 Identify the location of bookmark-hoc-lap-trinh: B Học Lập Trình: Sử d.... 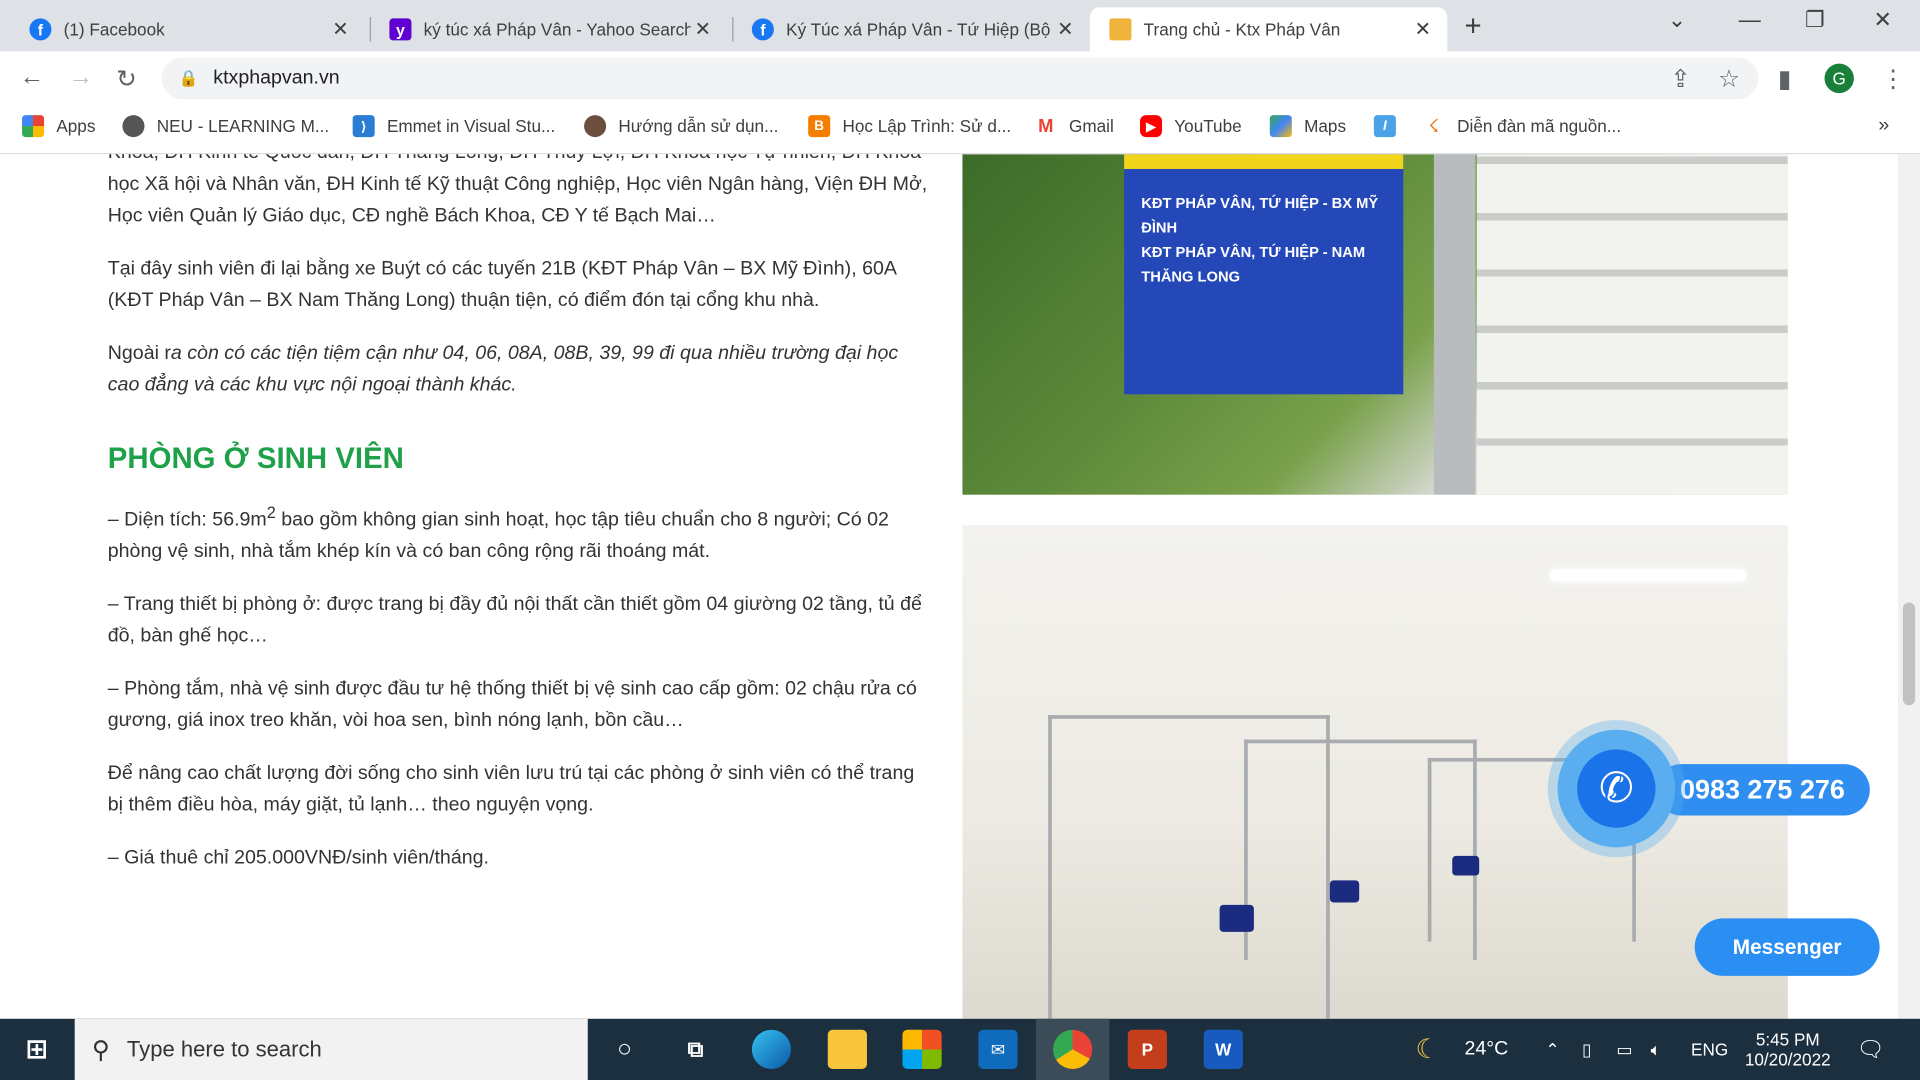
(909, 126).